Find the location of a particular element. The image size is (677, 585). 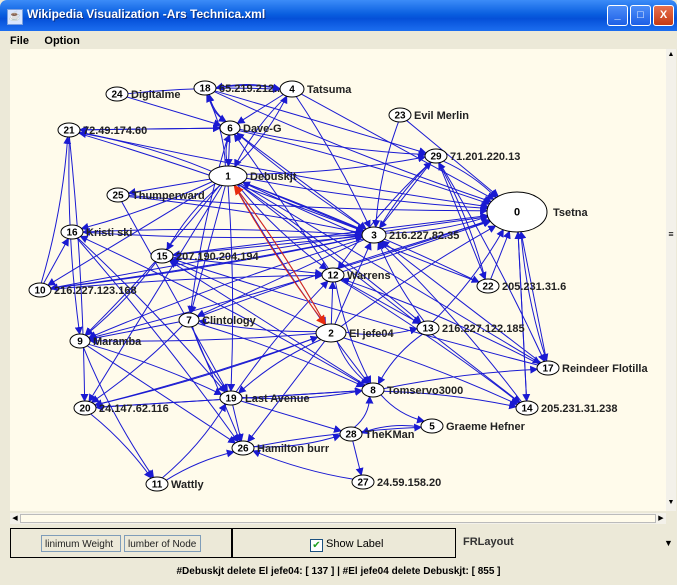

graph-node-13: 13 216.227.122.185 is located at coordinates (470, 328).